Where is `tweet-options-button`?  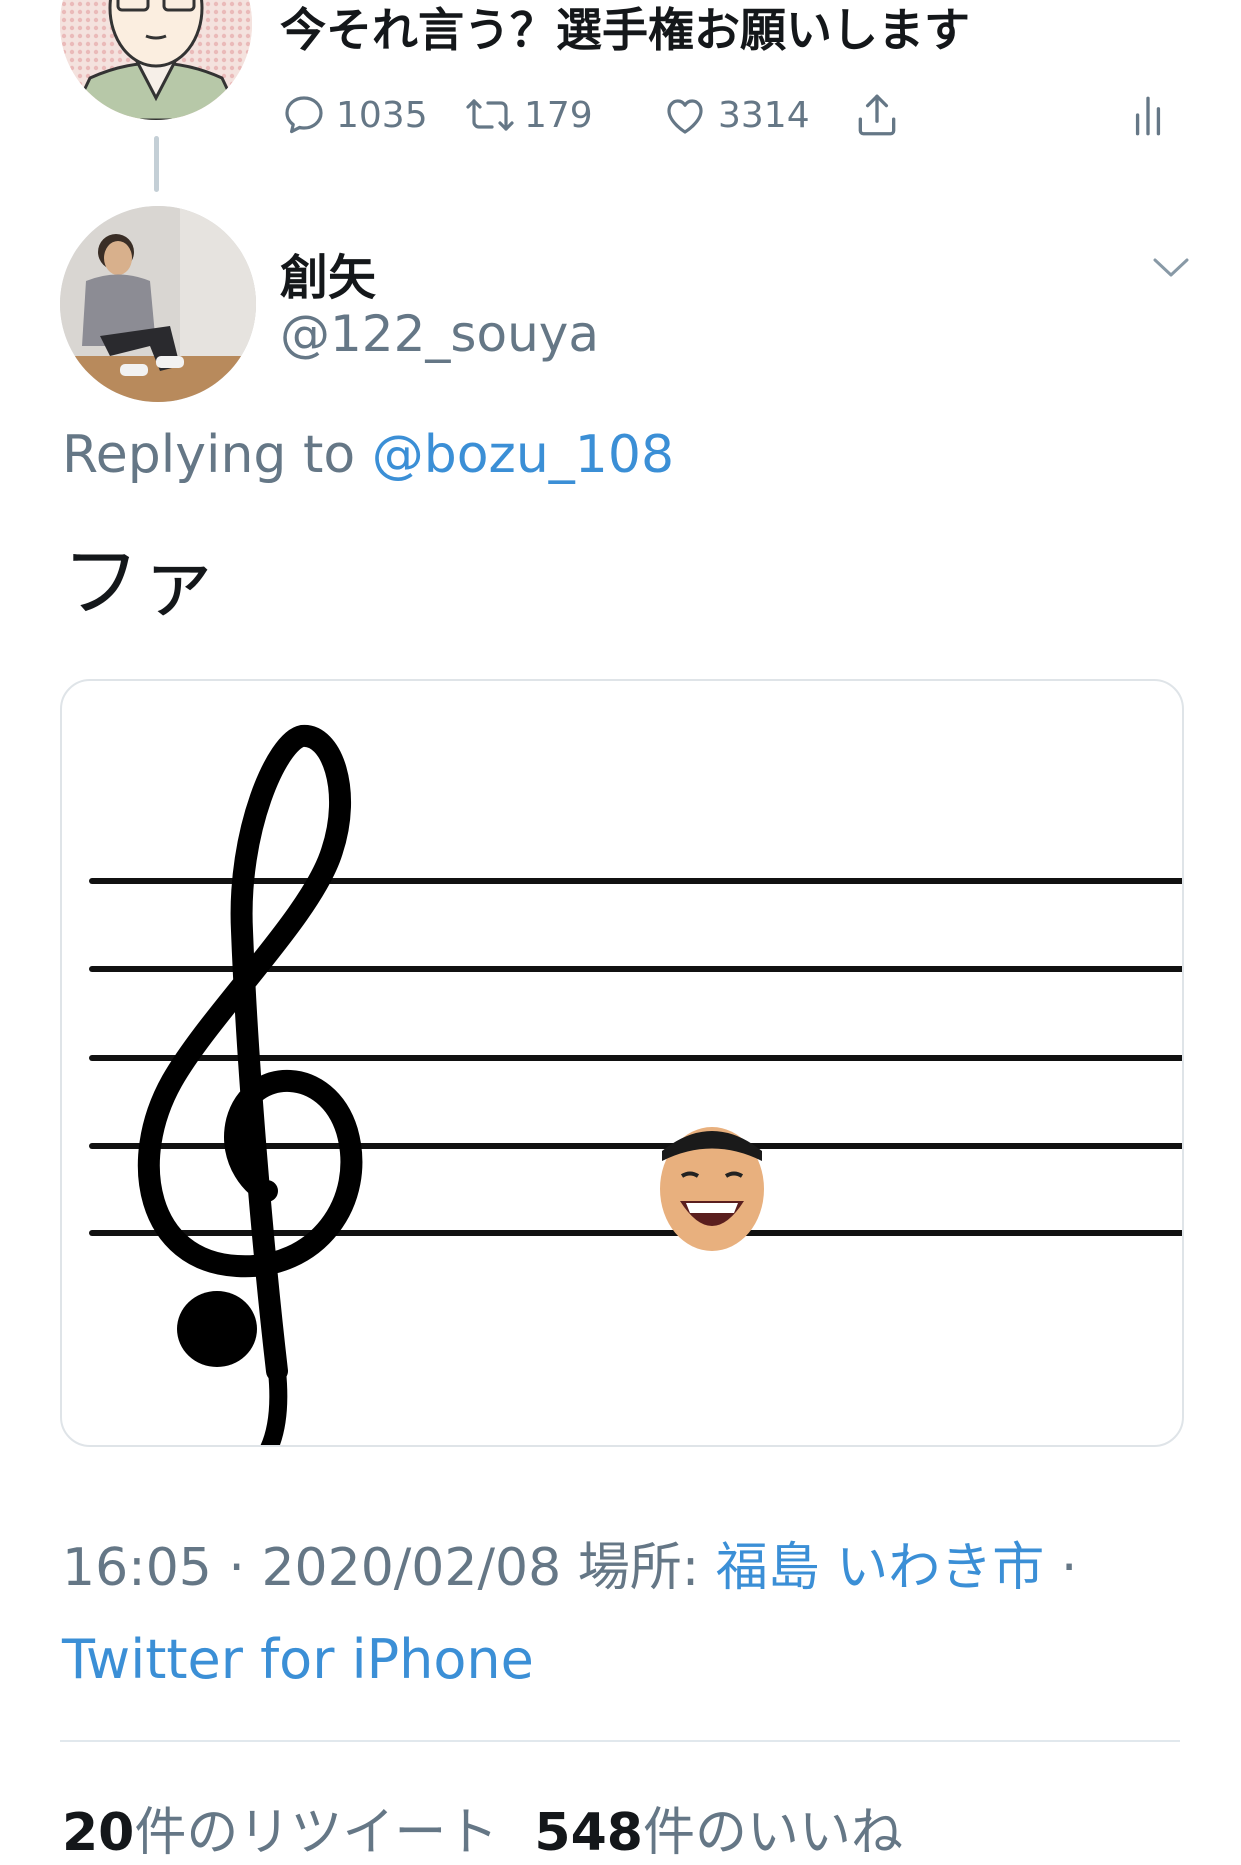
tweet-options-button is located at coordinates (1171, 270).